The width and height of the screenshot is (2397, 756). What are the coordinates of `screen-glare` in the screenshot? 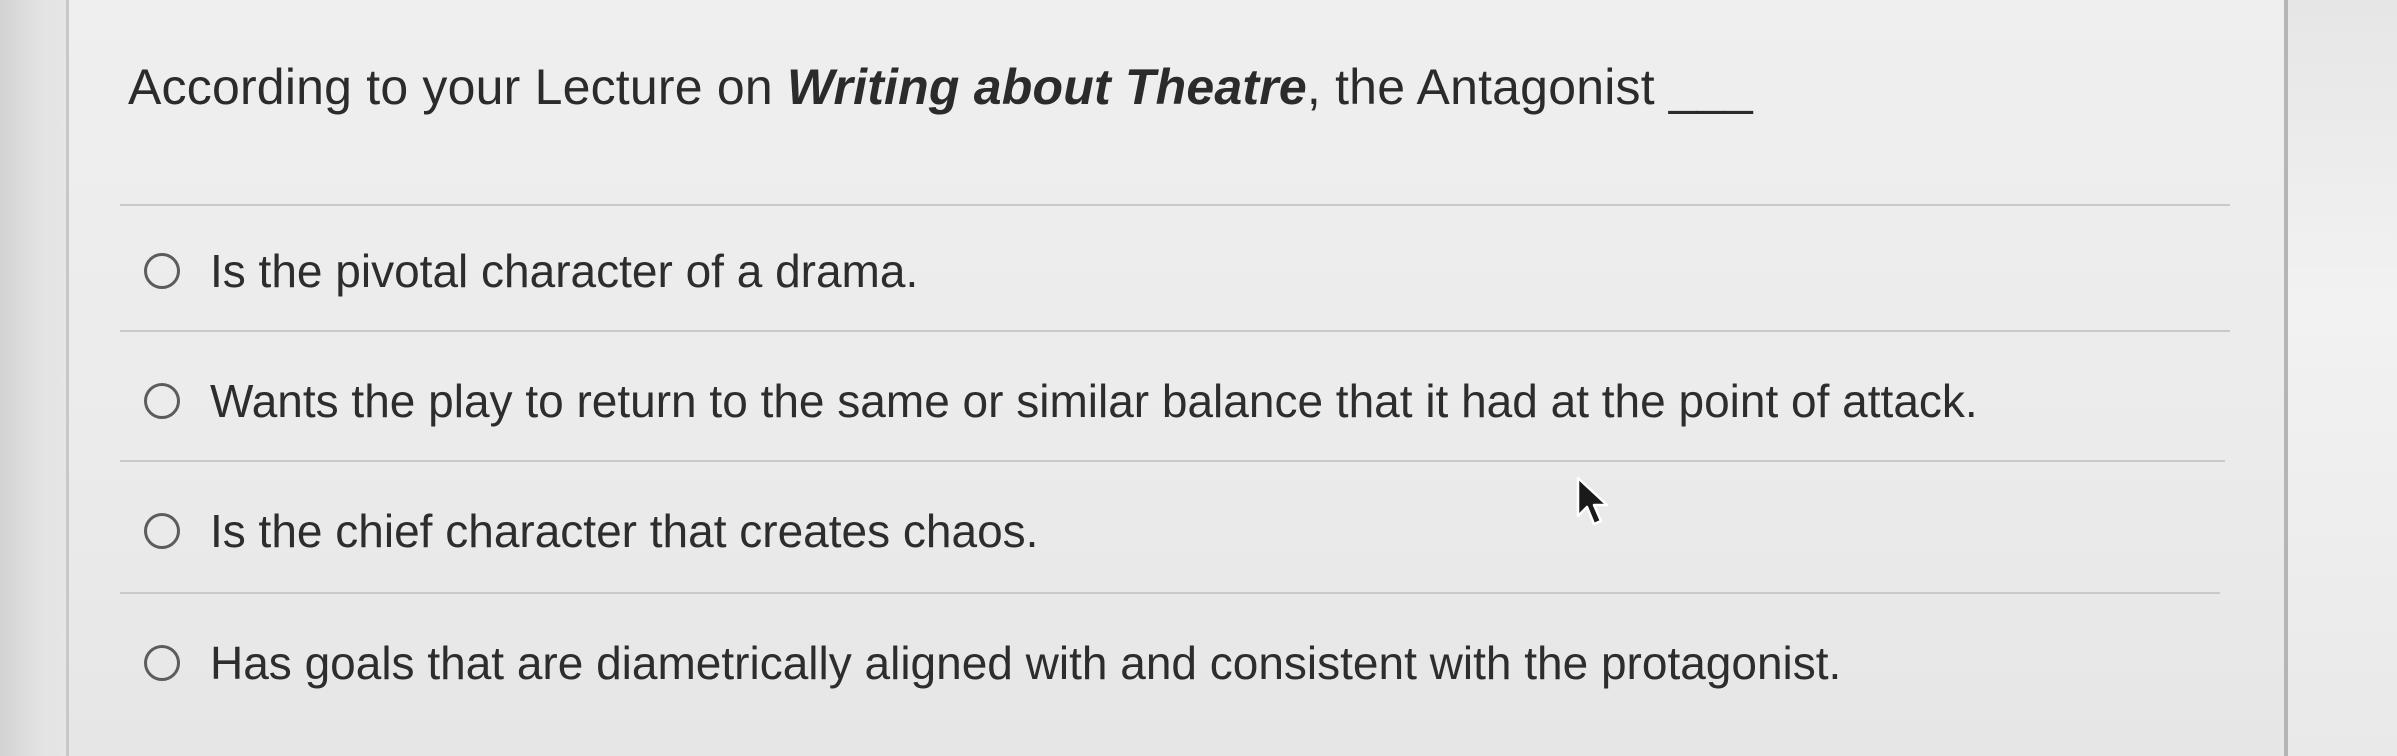 It's located at (2342, 378).